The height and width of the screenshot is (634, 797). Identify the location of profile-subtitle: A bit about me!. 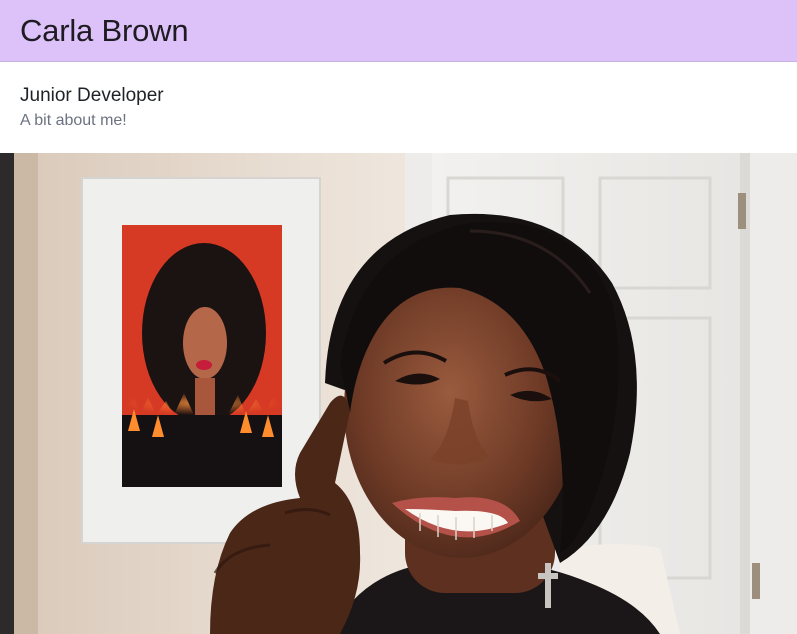
(73, 120).